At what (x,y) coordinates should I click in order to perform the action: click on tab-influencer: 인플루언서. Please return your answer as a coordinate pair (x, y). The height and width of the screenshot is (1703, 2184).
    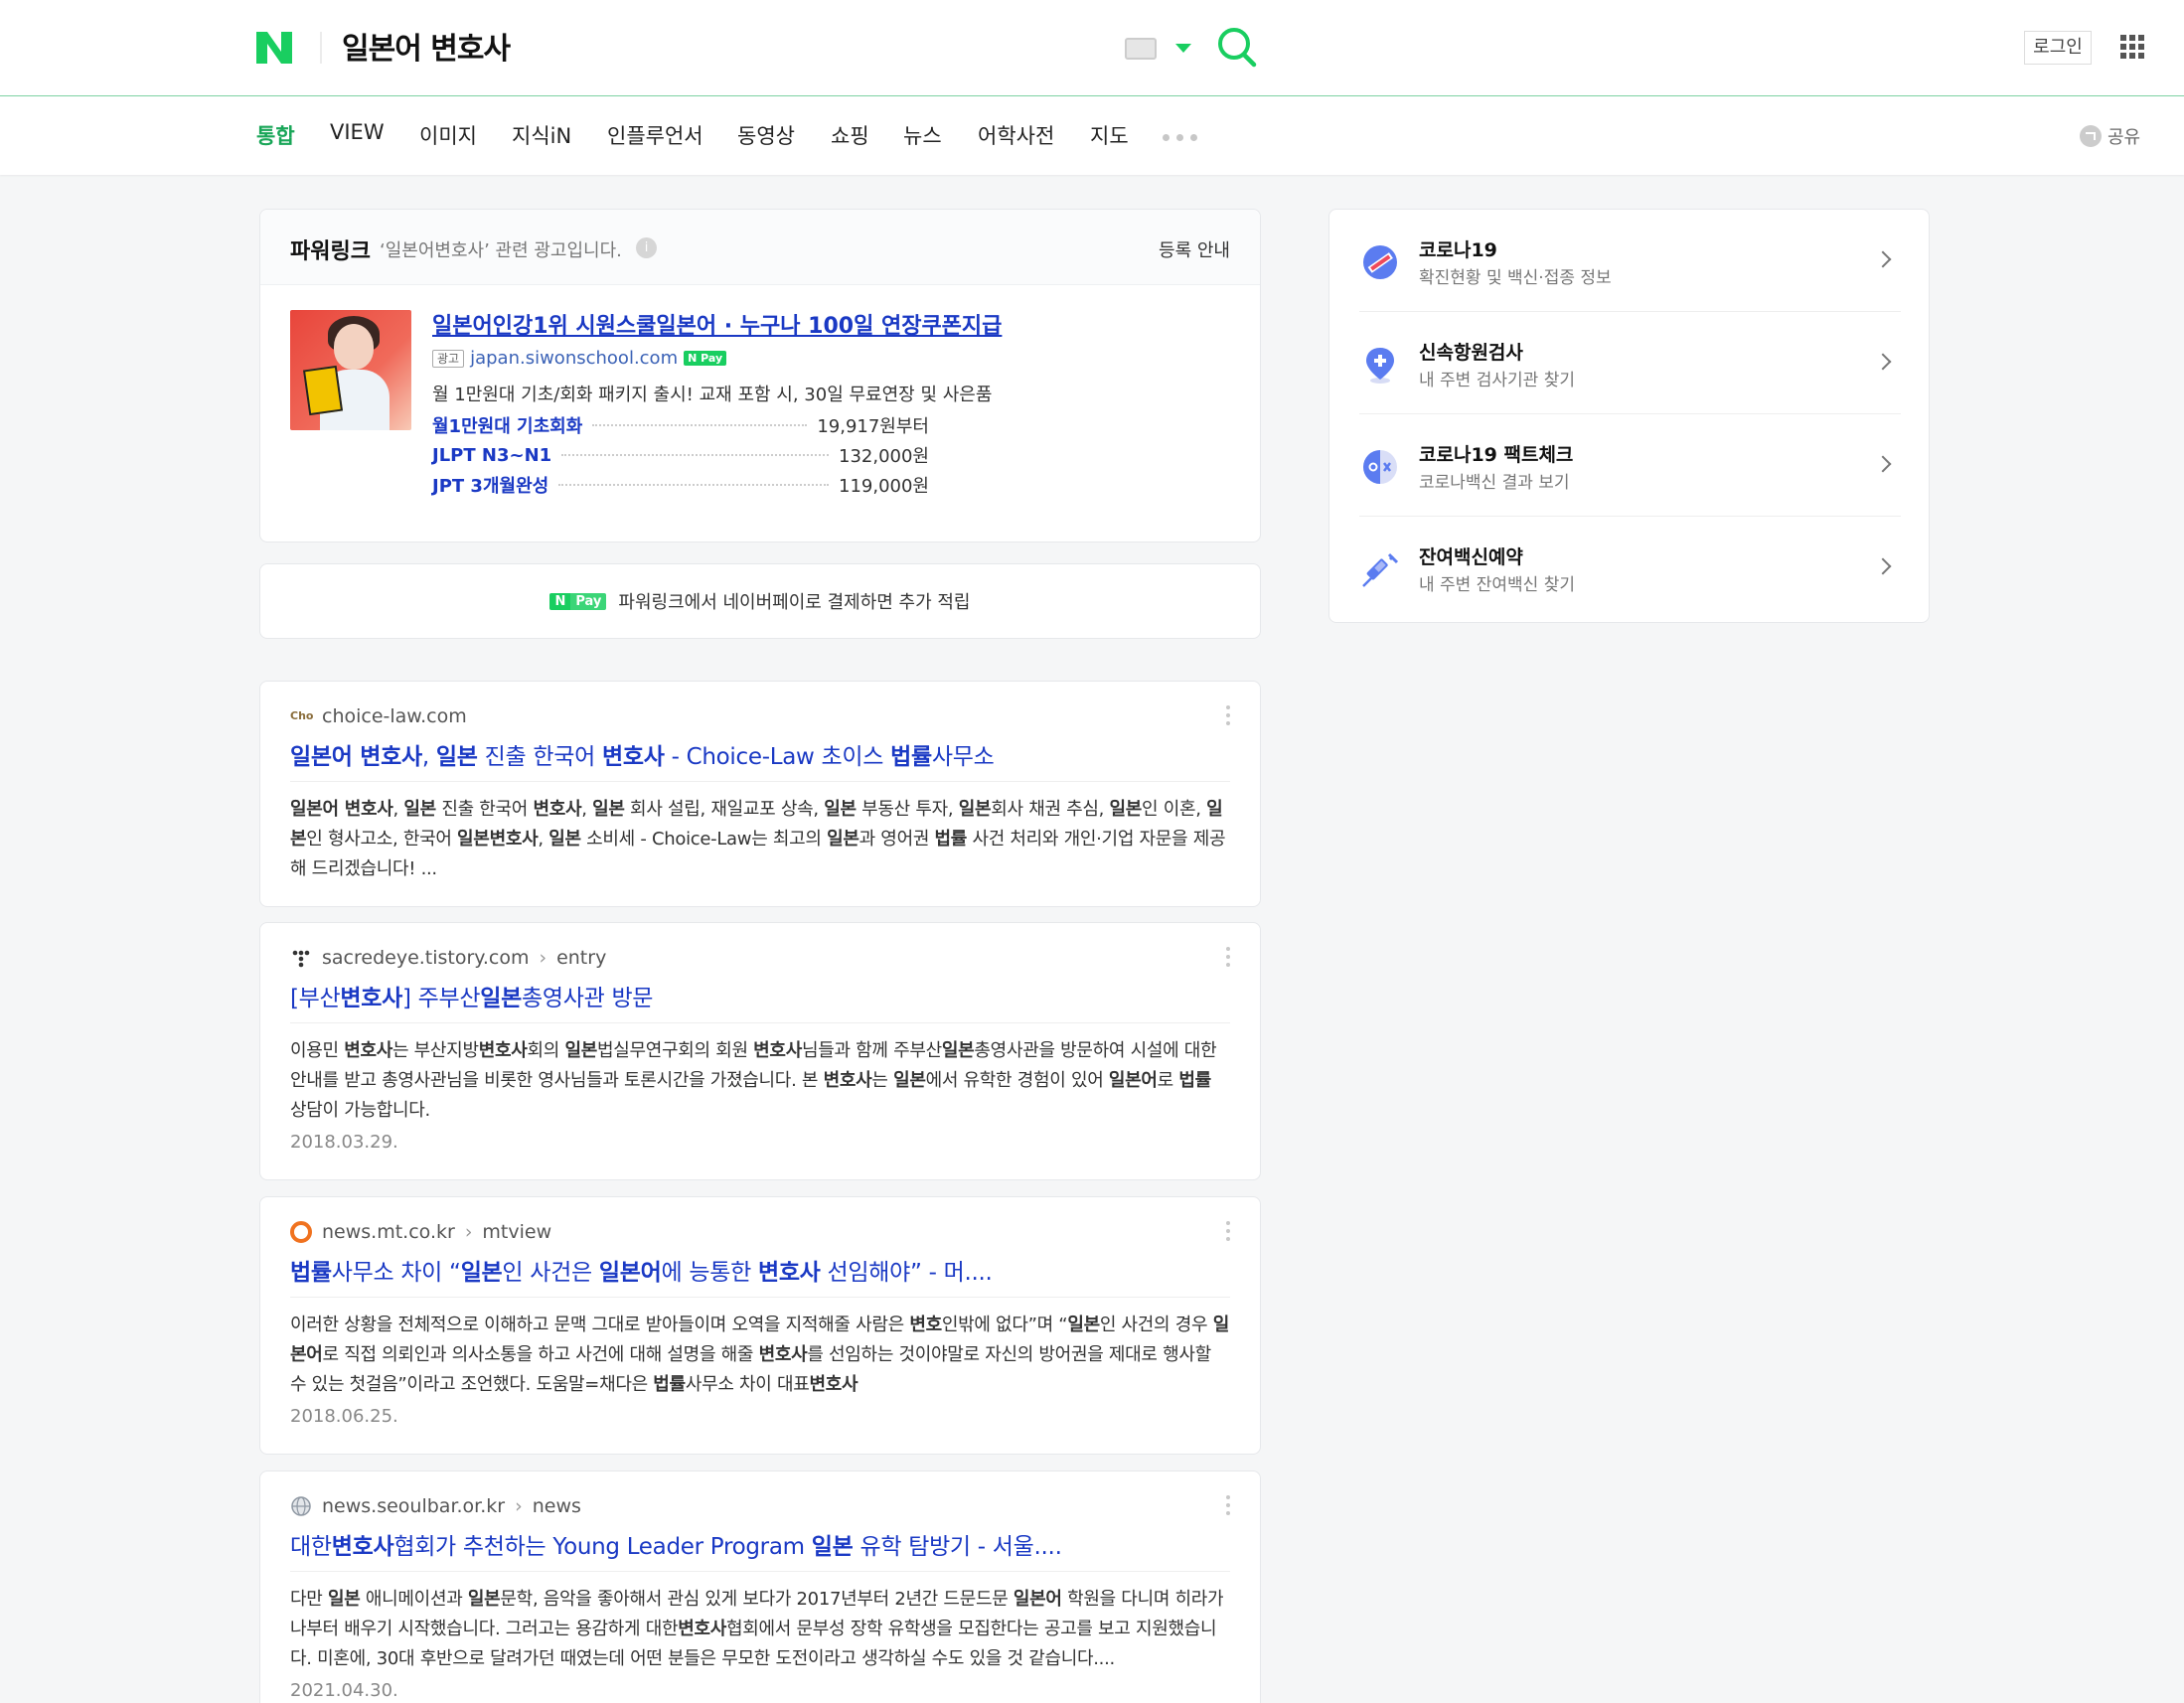
    Looking at the image, I should click on (655, 135).